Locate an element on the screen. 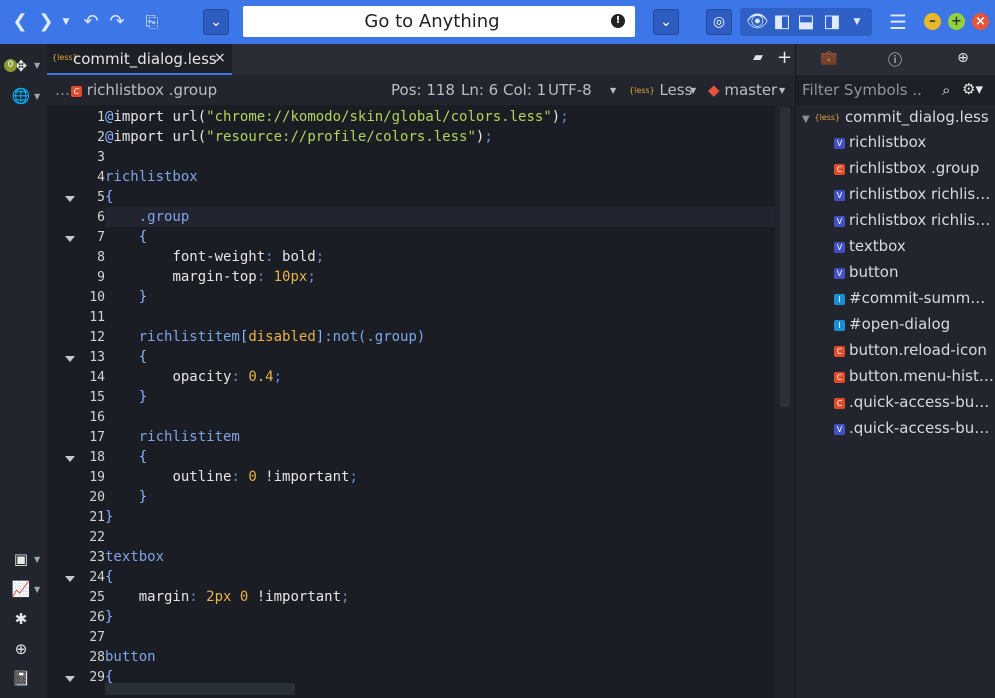 The height and width of the screenshot is (698, 995). code-line: { is located at coordinates (109, 577).